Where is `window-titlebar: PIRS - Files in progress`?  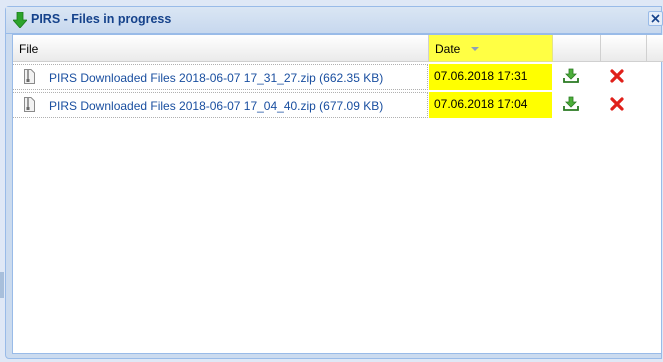 window-titlebar: PIRS - Files in progress is located at coordinates (334, 20).